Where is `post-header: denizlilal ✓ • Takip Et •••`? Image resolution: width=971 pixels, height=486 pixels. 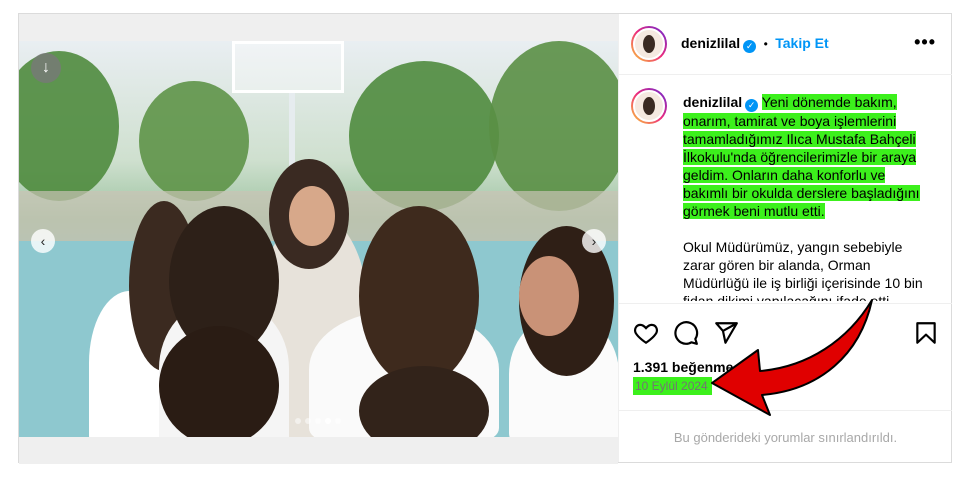
post-header: denizlilal ✓ • Takip Et ••• is located at coordinates (785, 44).